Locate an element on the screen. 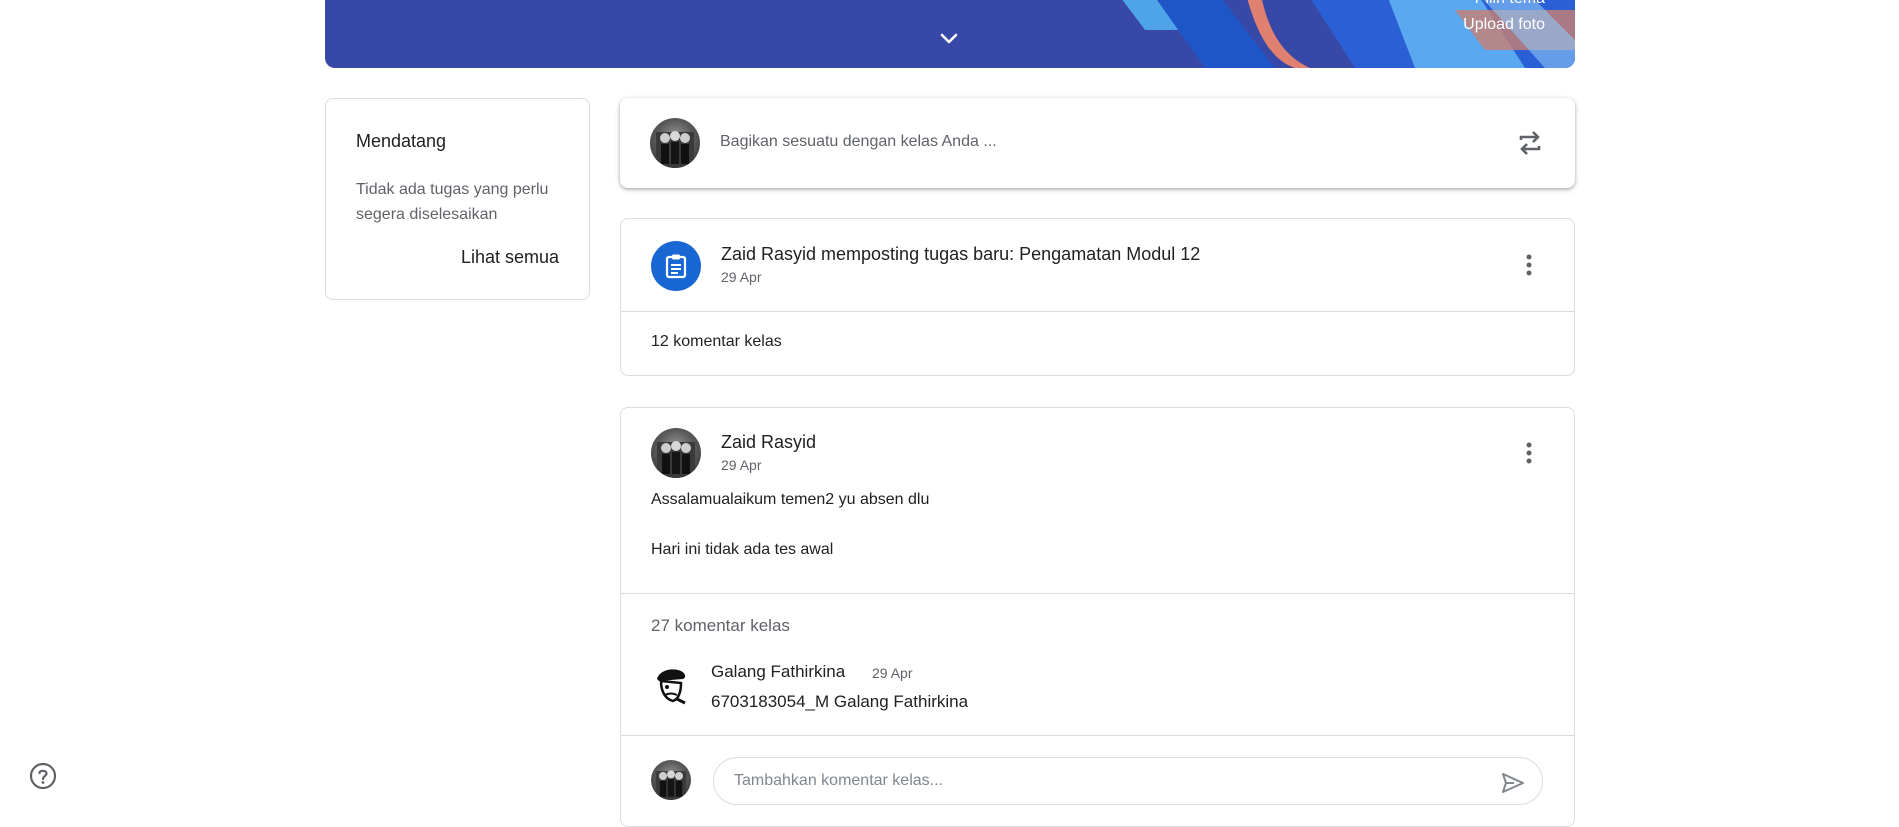  comment-date: 29 Apr is located at coordinates (892, 673).